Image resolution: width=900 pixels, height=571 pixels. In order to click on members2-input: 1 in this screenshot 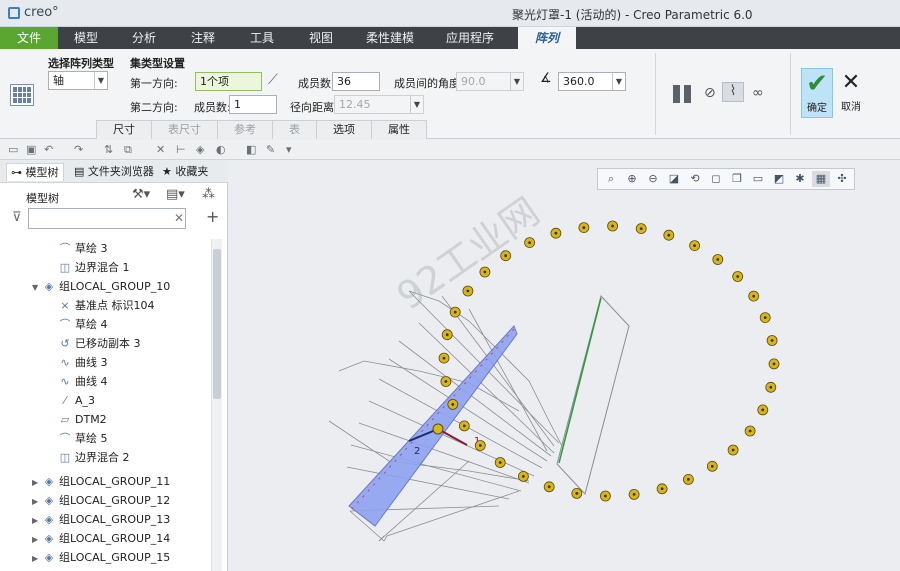, I will do `click(253, 104)`.